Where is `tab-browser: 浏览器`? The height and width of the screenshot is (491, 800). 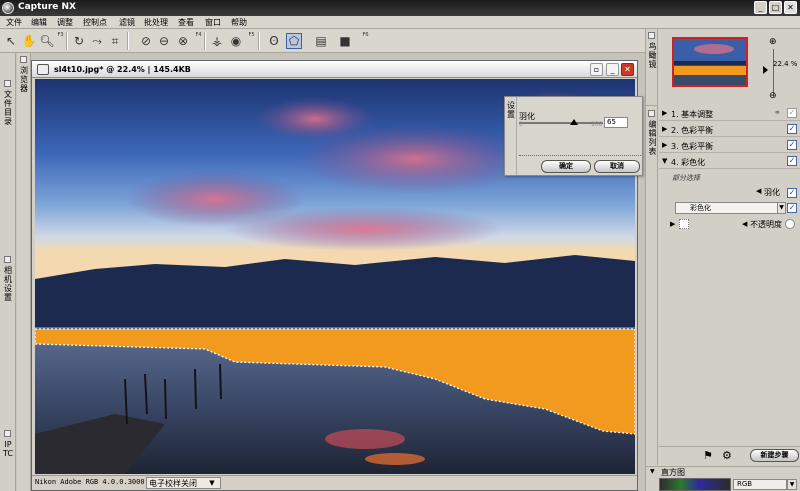
tab-browser: 浏览器 is located at coordinates (24, 79).